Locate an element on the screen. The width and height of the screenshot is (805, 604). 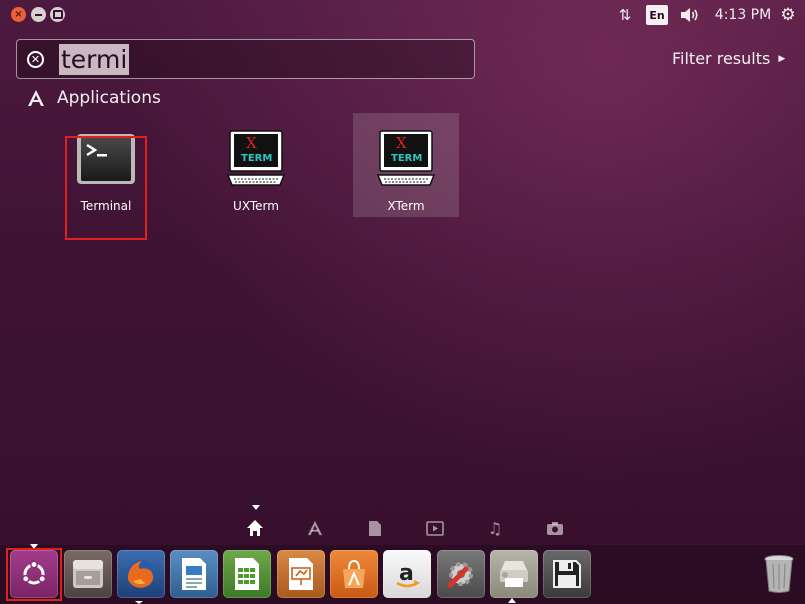
app-terminal: Terminal is located at coordinates (106, 165).